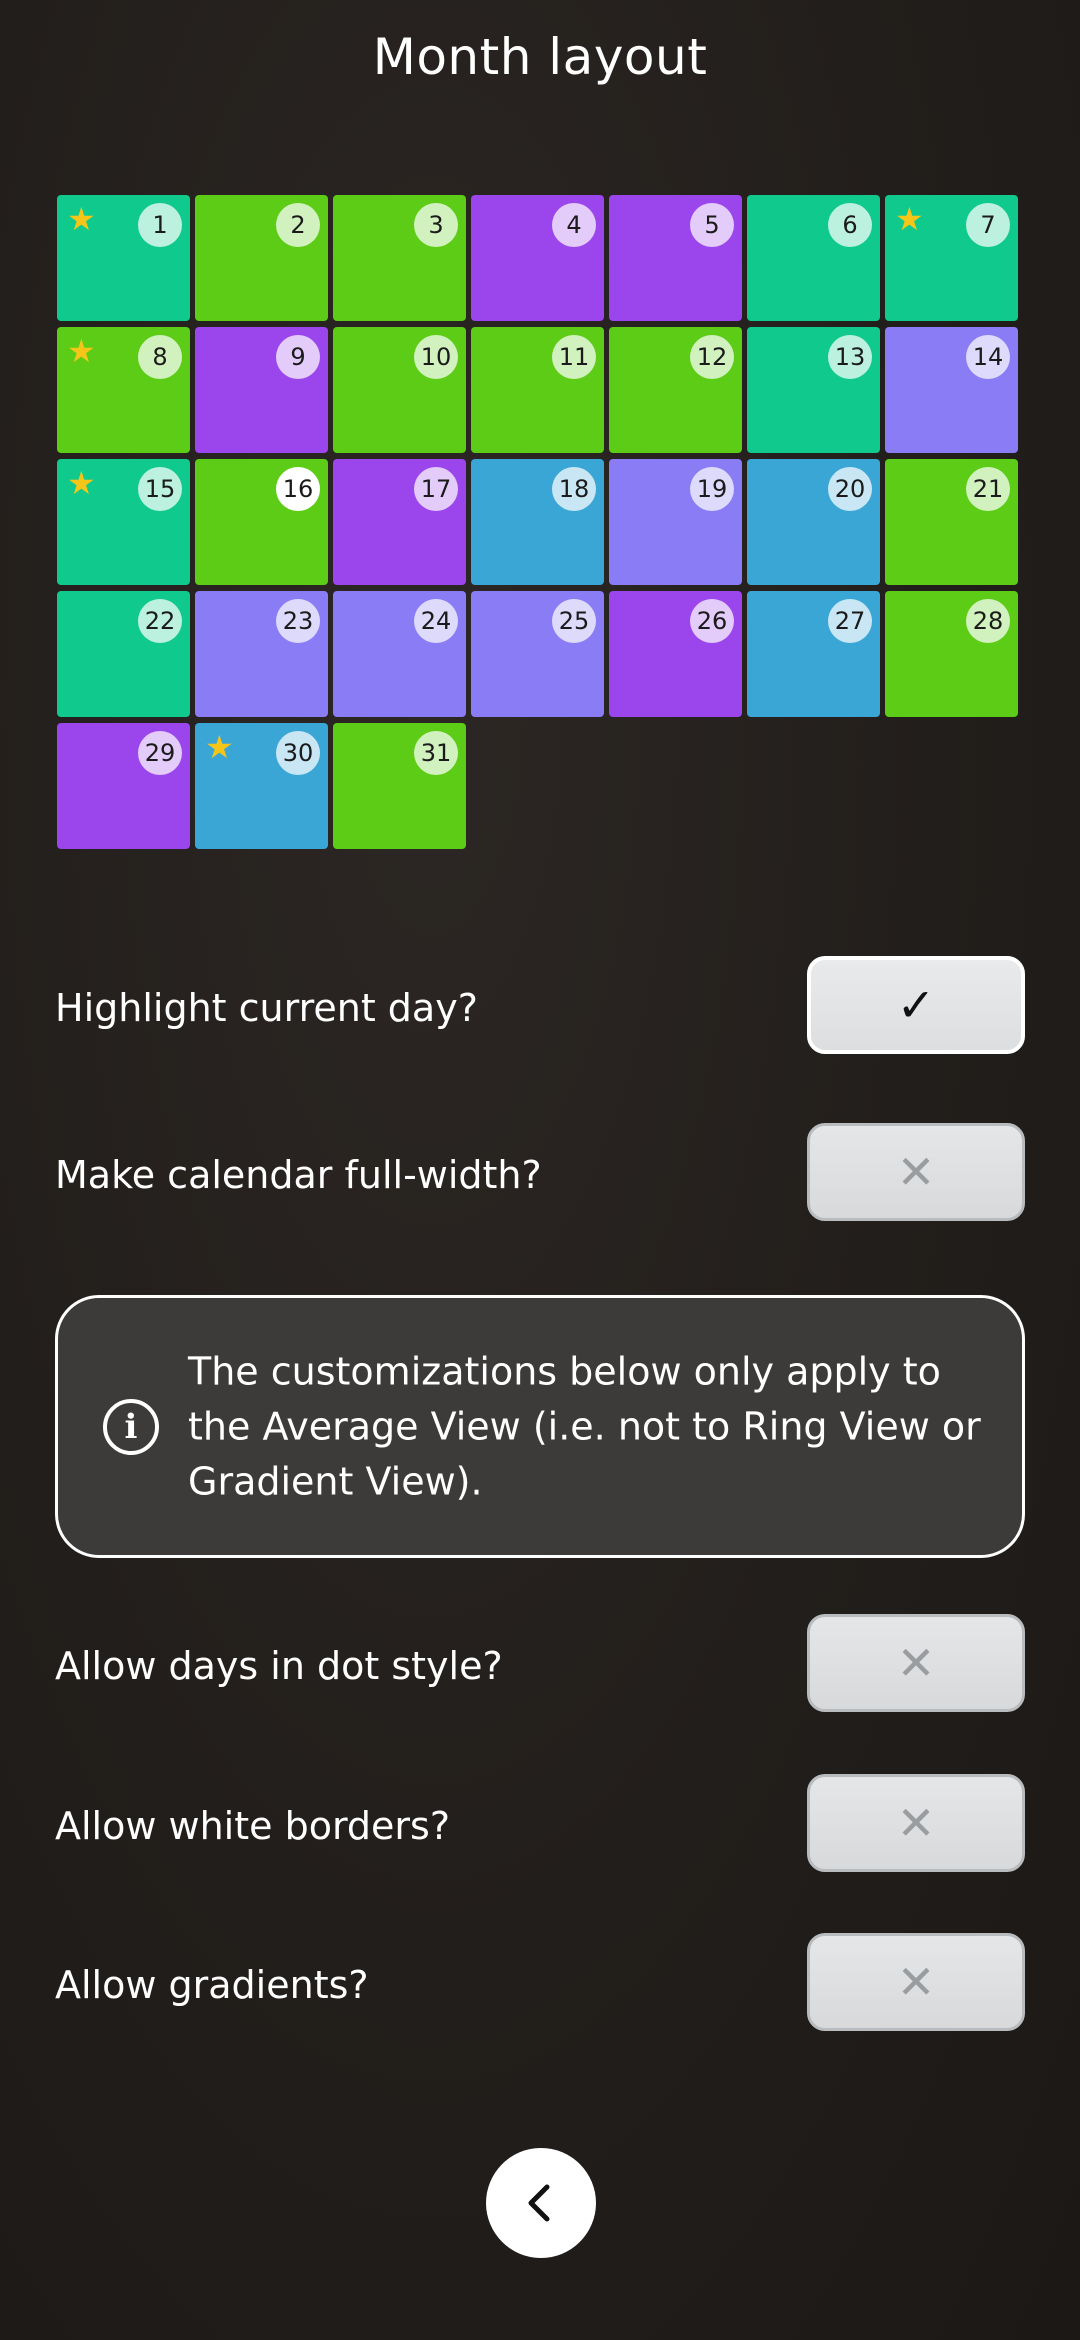  What do you see at coordinates (298, 1175) in the screenshot?
I see `setting-label: Make calendar full-width?` at bounding box center [298, 1175].